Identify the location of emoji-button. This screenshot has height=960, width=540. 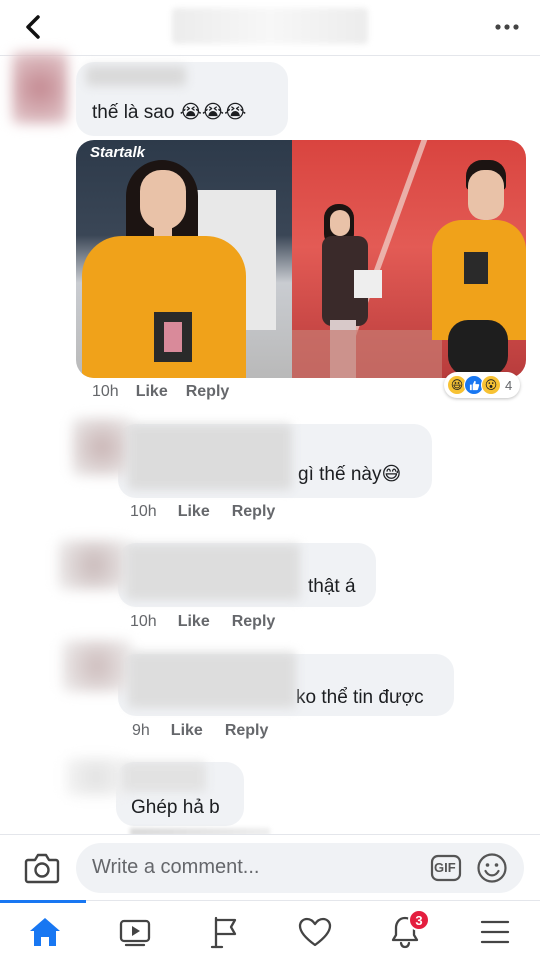
(492, 868).